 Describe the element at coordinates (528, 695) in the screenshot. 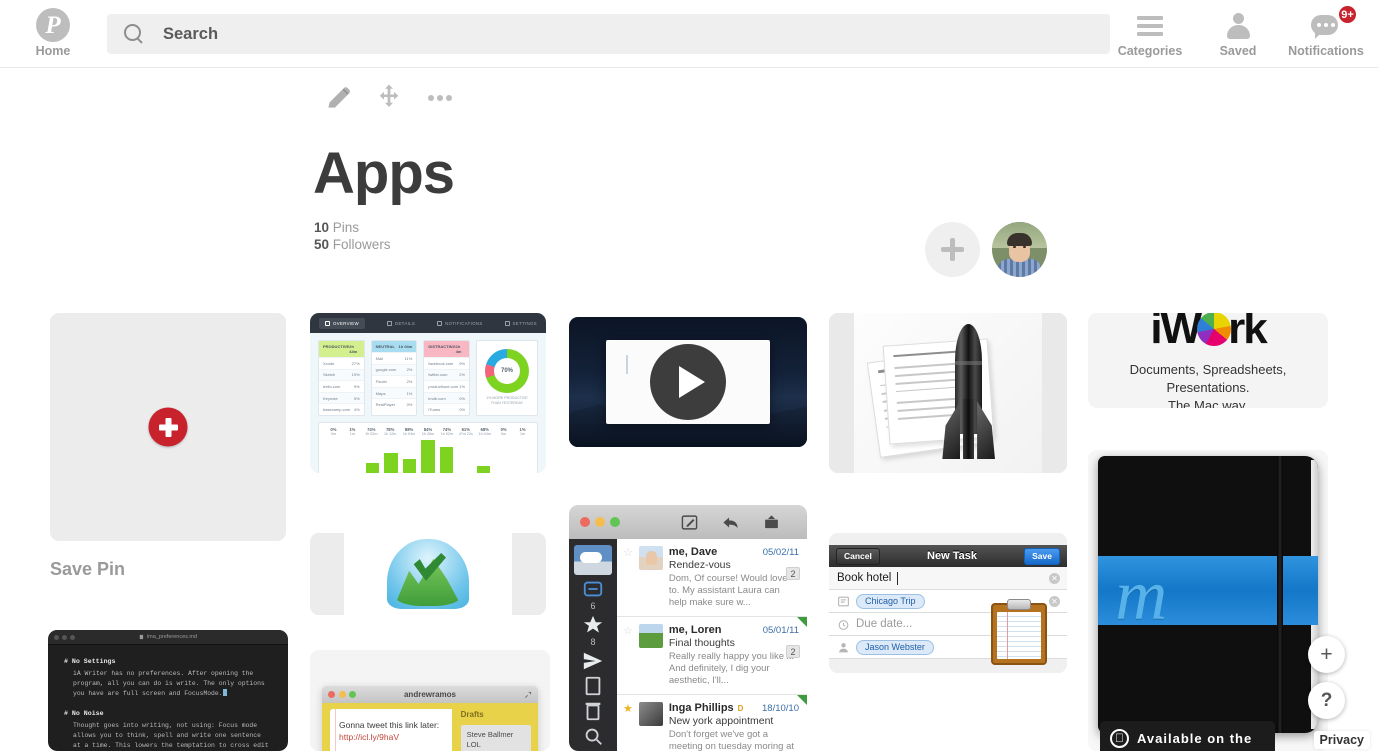

I see `expand-icon` at that location.